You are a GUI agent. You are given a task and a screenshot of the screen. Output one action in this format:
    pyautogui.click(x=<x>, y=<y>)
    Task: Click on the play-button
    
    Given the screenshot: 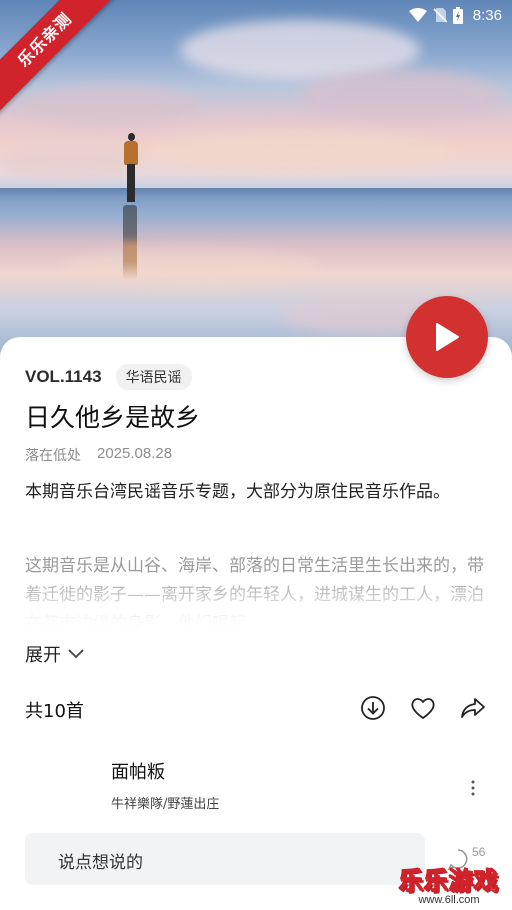 What is the action you would take?
    pyautogui.click(x=447, y=337)
    